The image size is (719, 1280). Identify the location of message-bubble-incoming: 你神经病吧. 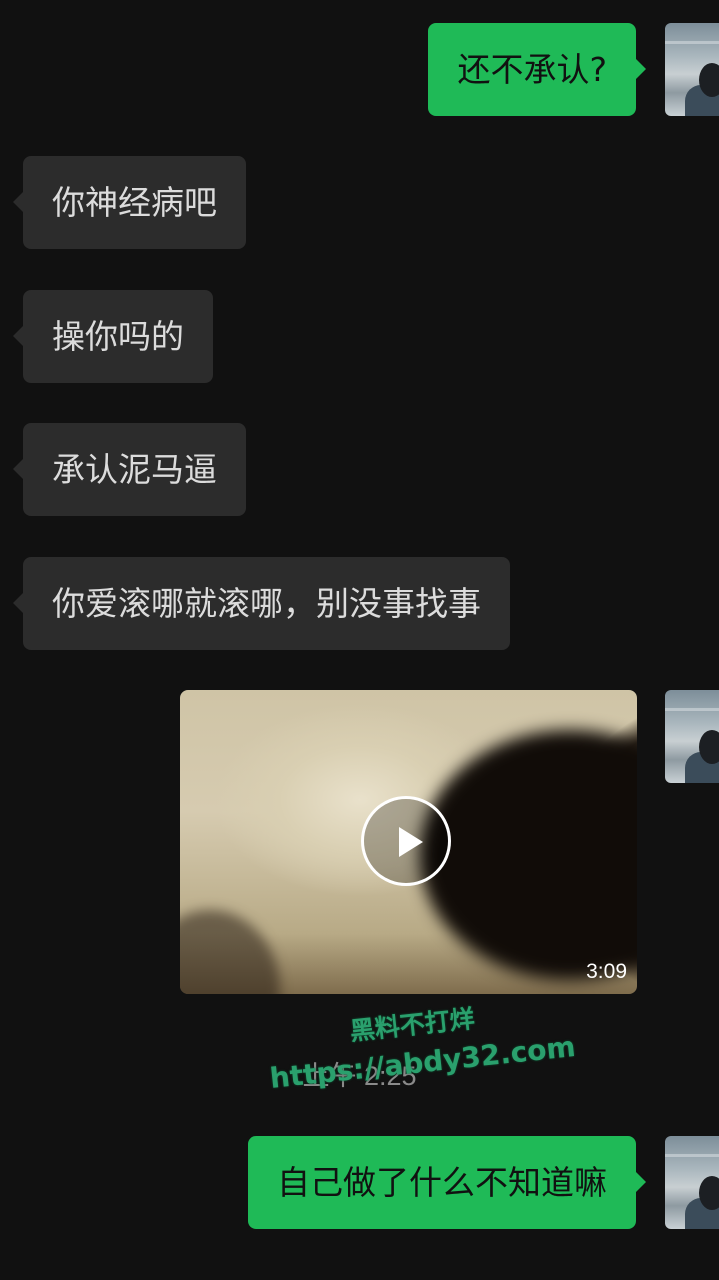
(129, 202).